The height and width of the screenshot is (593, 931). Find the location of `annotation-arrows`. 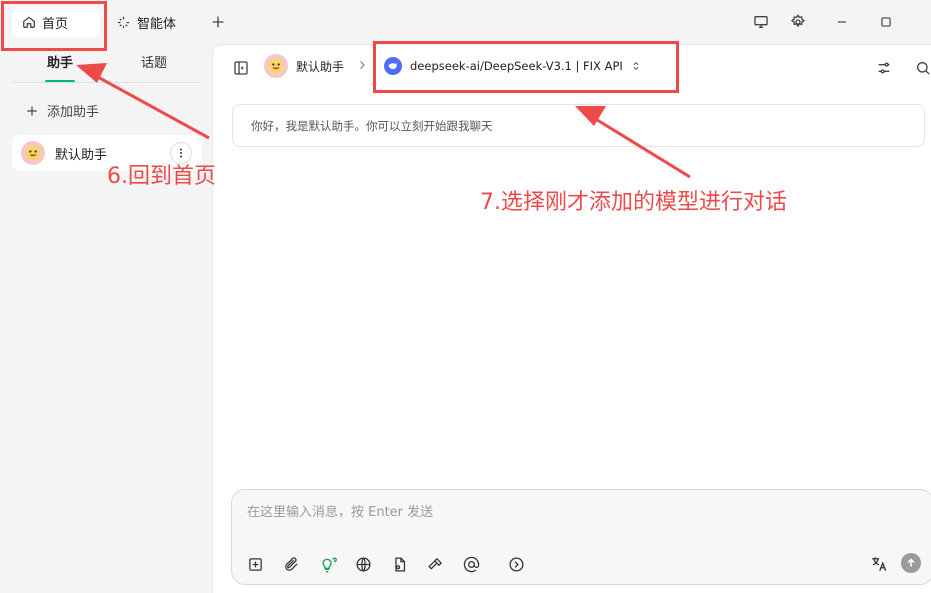

annotation-arrows is located at coordinates (383, 121).